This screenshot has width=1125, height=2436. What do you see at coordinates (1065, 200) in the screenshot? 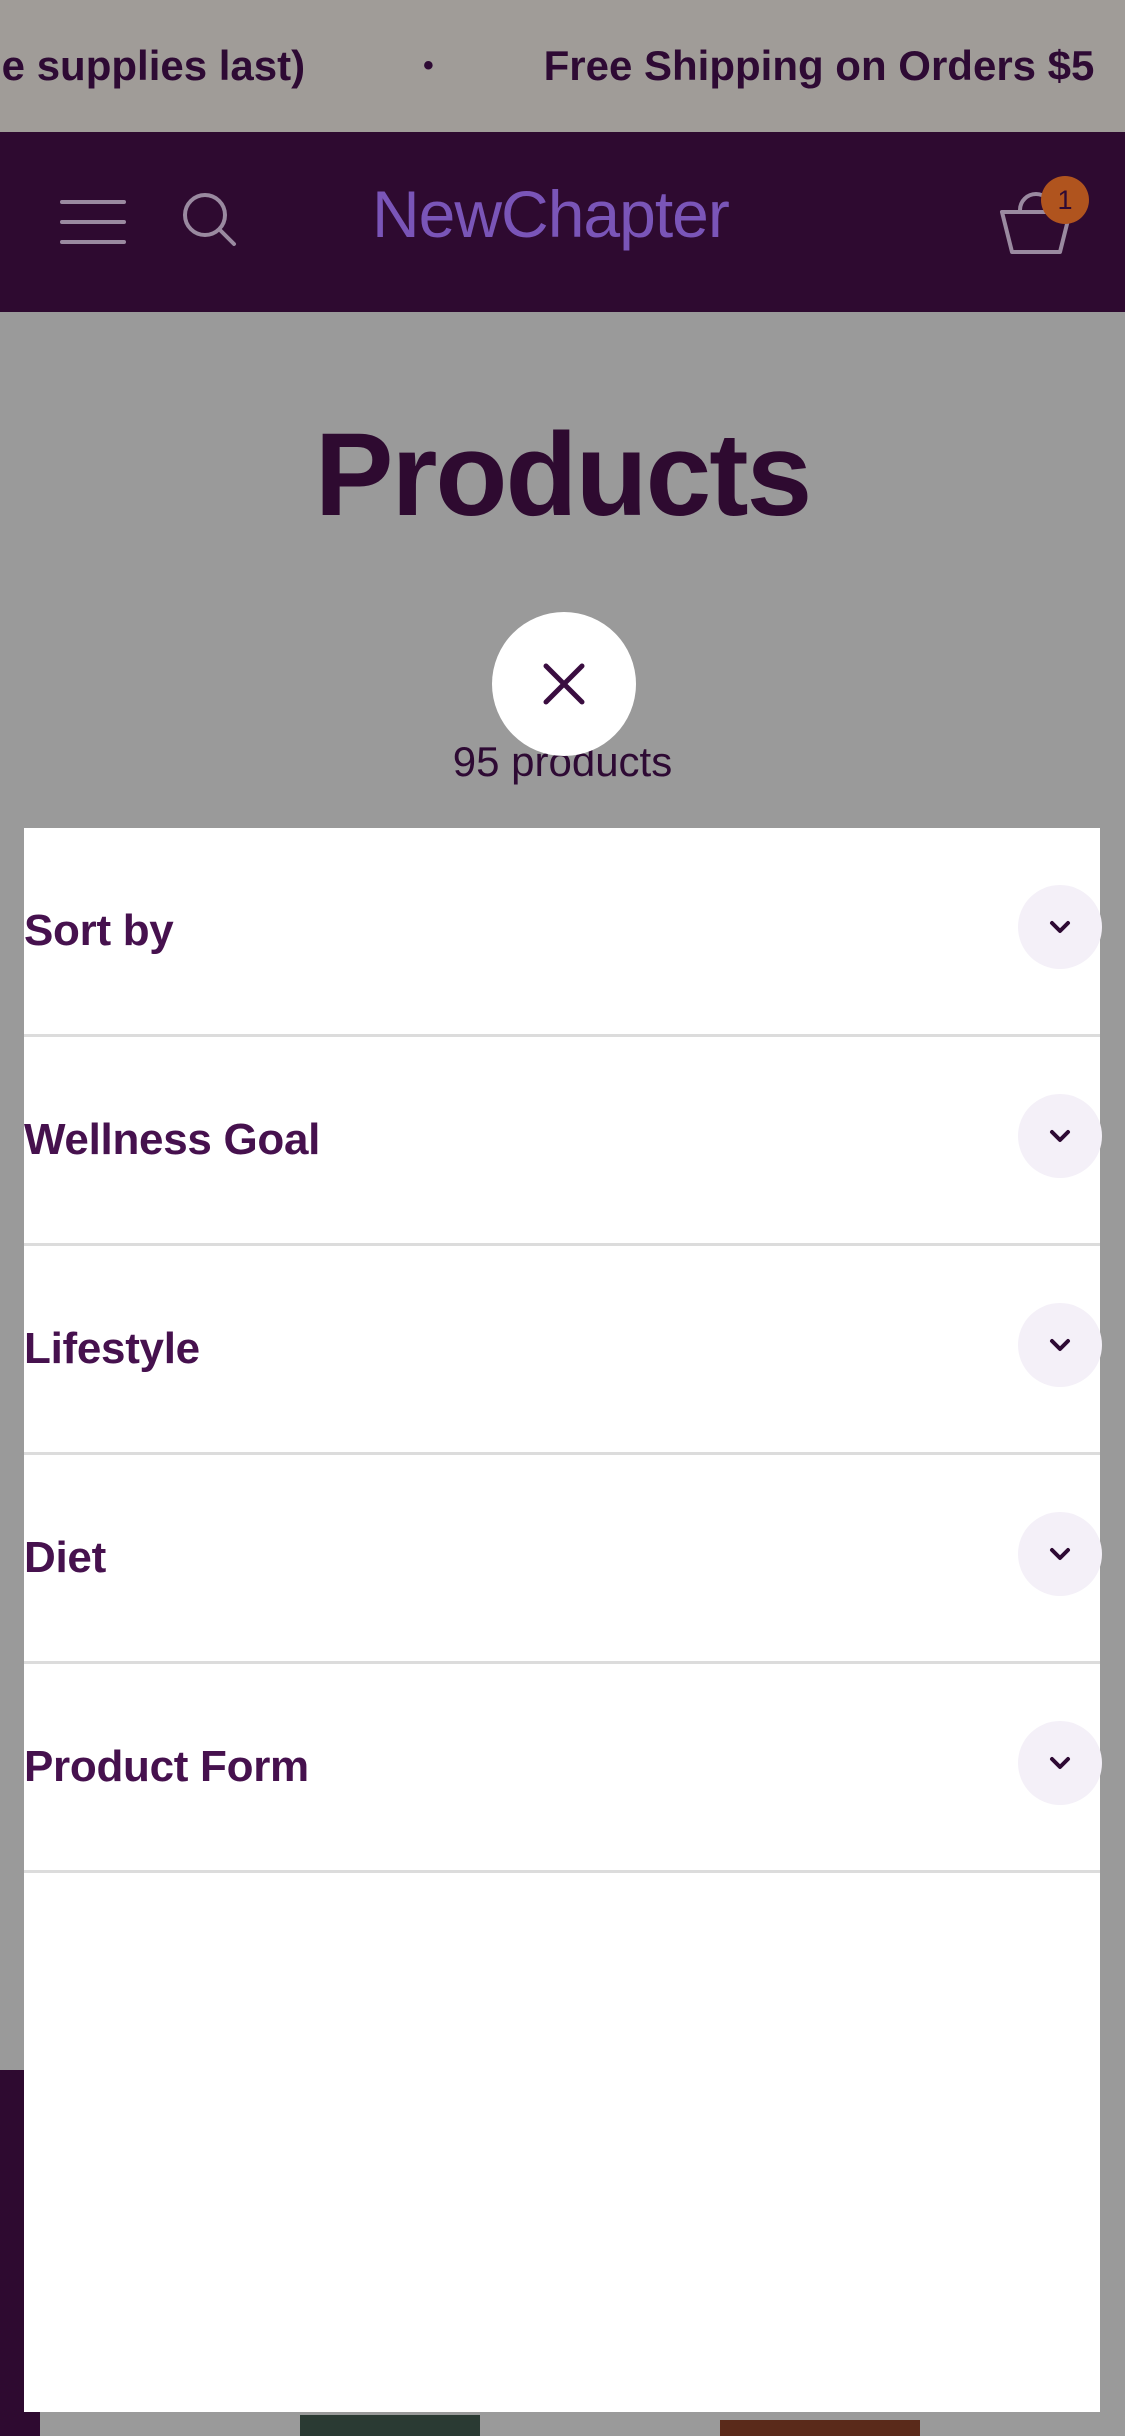
I see `cart-count-badge: 1` at bounding box center [1065, 200].